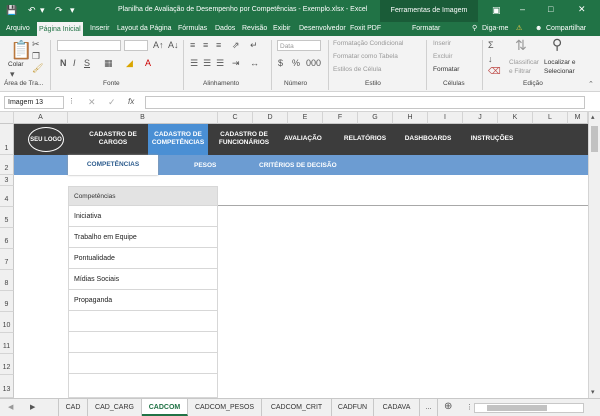  I want to click on tab-scroll-left-icon: ◀, so click(10, 408).